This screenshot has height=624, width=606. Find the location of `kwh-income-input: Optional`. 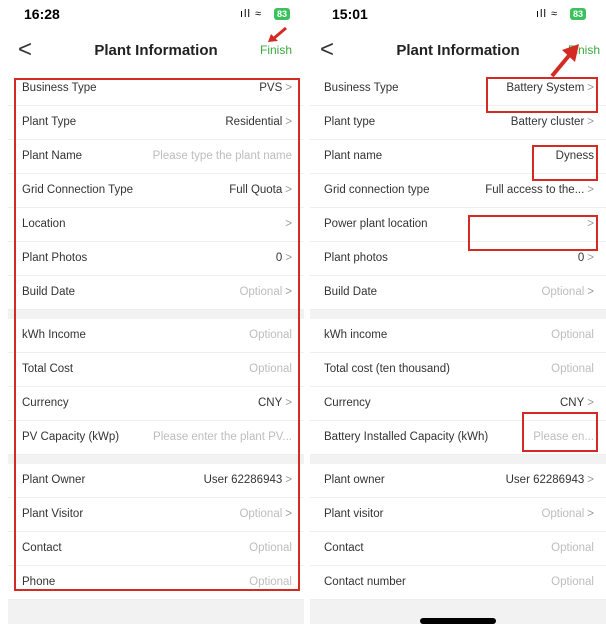

kwh-income-input: Optional is located at coordinates (572, 335).